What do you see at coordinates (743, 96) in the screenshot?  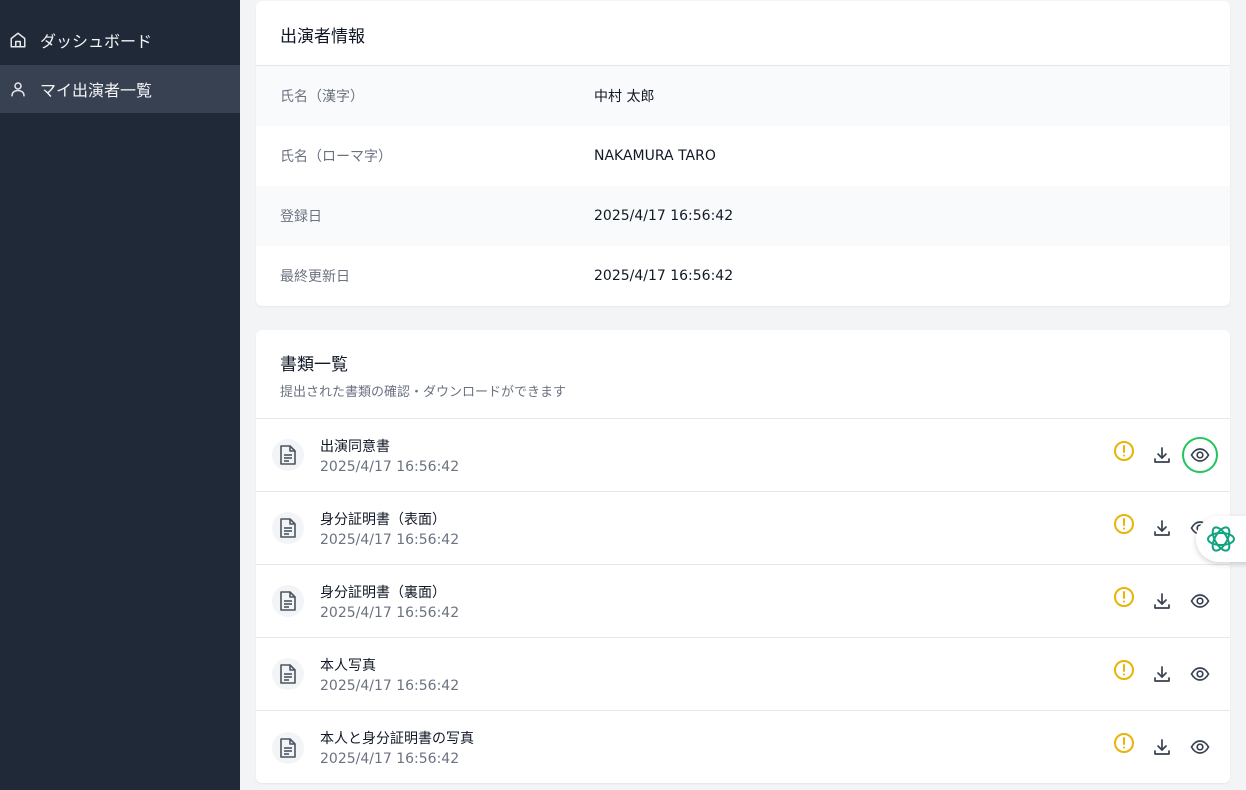 I see `info-row-name-kanji: 氏名（漢字） 中村 太郎` at bounding box center [743, 96].